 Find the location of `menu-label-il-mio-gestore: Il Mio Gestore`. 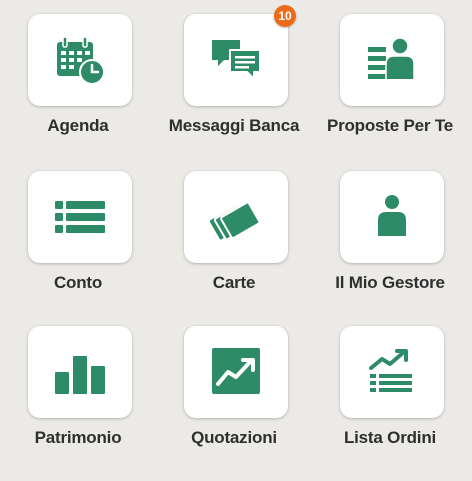

menu-label-il-mio-gestore: Il Mio Gestore is located at coordinates (390, 282).